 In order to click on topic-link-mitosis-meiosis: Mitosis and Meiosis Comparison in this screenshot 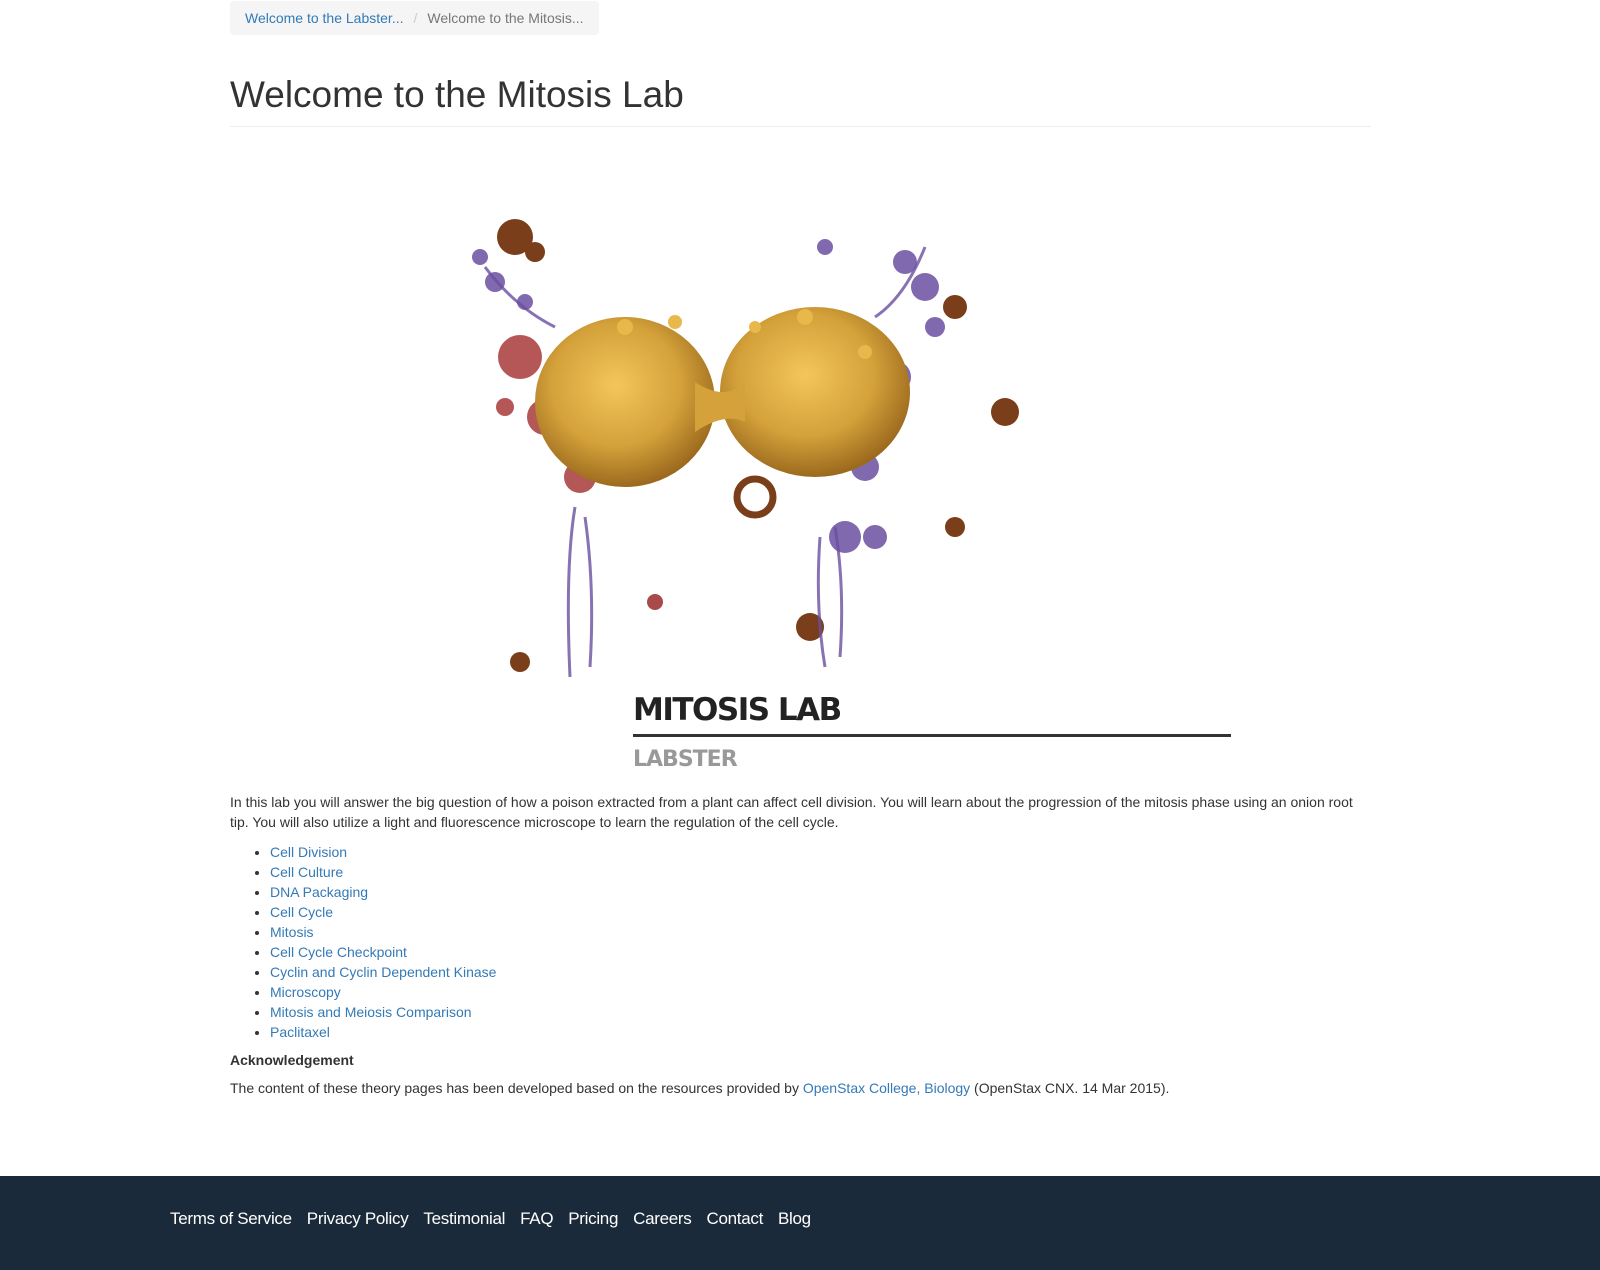, I will do `click(371, 1012)`.